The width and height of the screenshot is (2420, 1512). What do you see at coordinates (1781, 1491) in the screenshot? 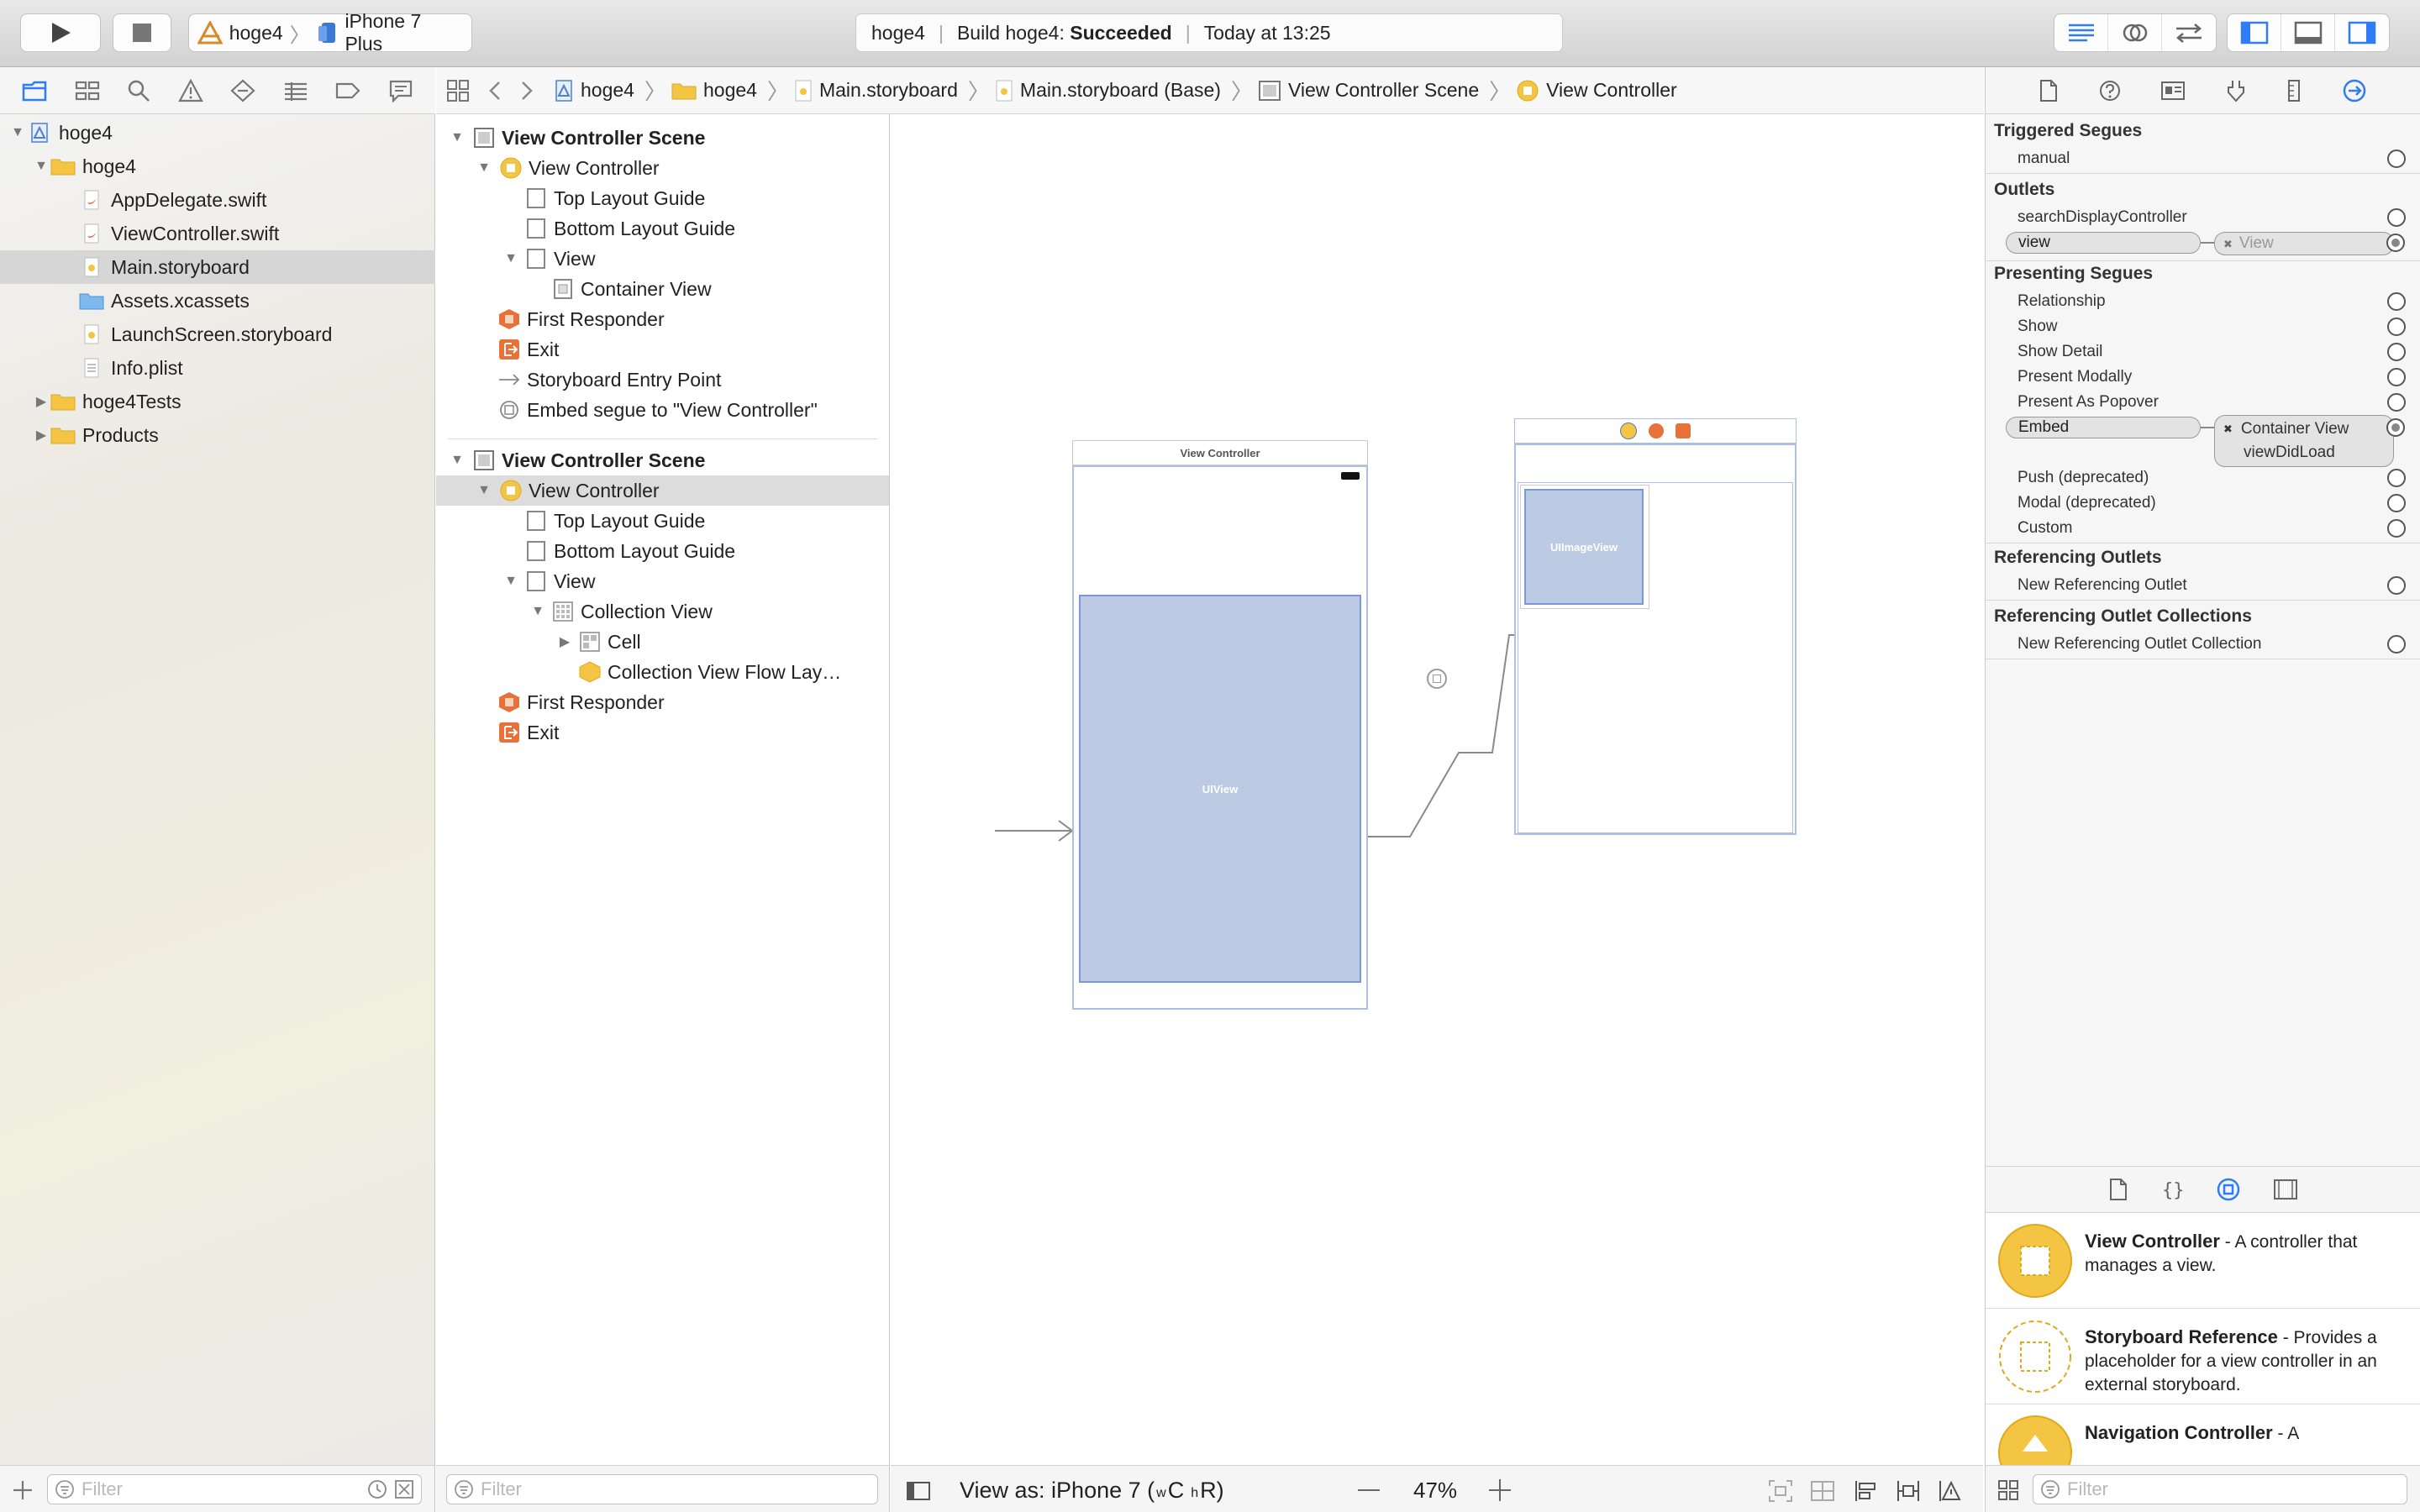
I see `update-frames-icon` at bounding box center [1781, 1491].